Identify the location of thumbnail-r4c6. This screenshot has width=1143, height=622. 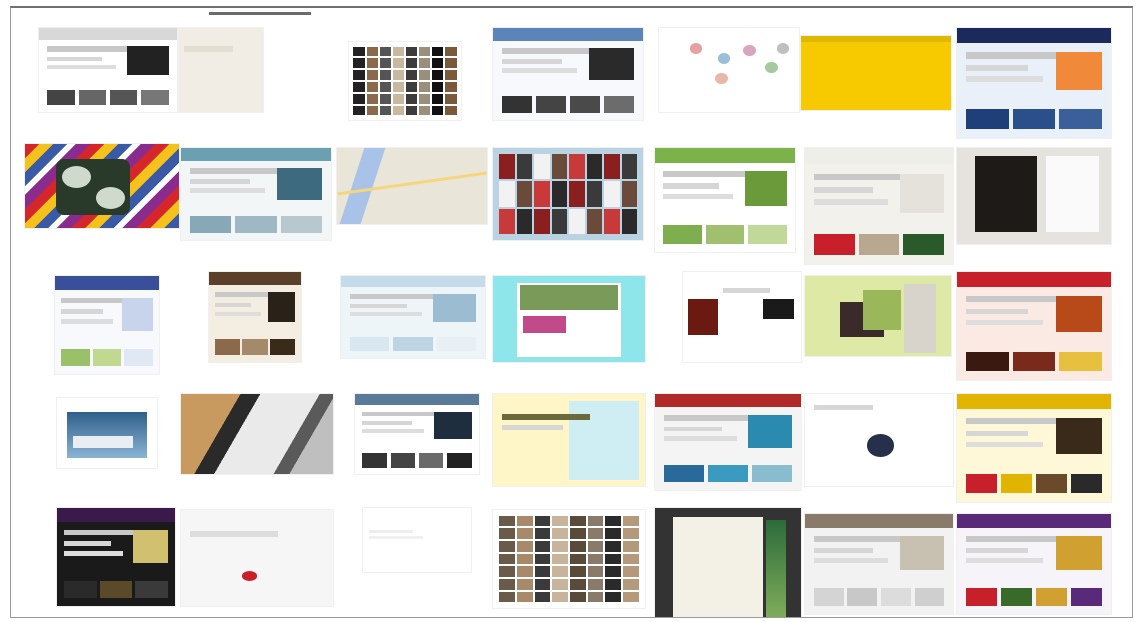
(879, 440).